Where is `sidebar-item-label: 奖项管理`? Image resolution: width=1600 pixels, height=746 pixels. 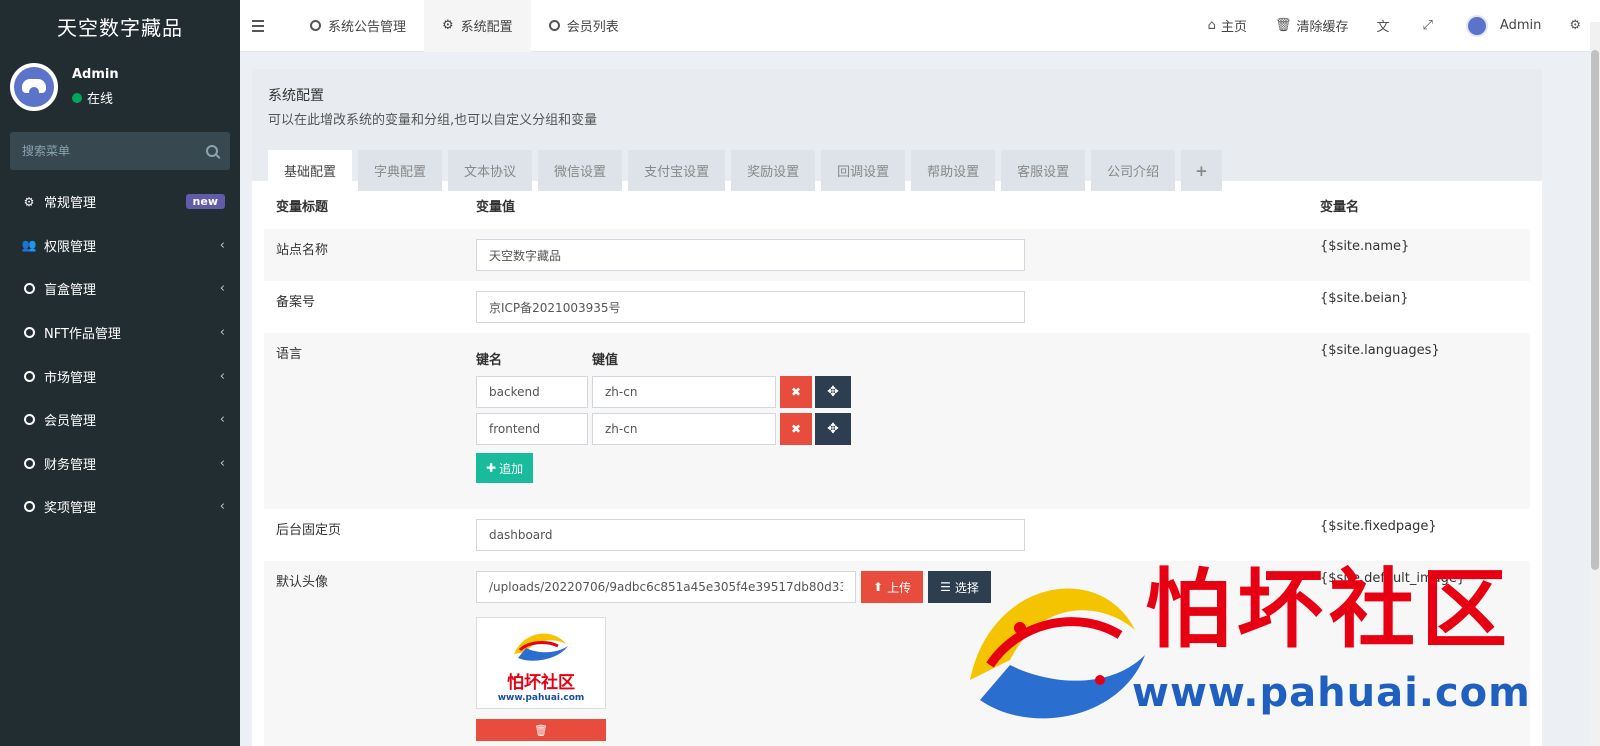
sidebar-item-label: 奖项管理 is located at coordinates (70, 509).